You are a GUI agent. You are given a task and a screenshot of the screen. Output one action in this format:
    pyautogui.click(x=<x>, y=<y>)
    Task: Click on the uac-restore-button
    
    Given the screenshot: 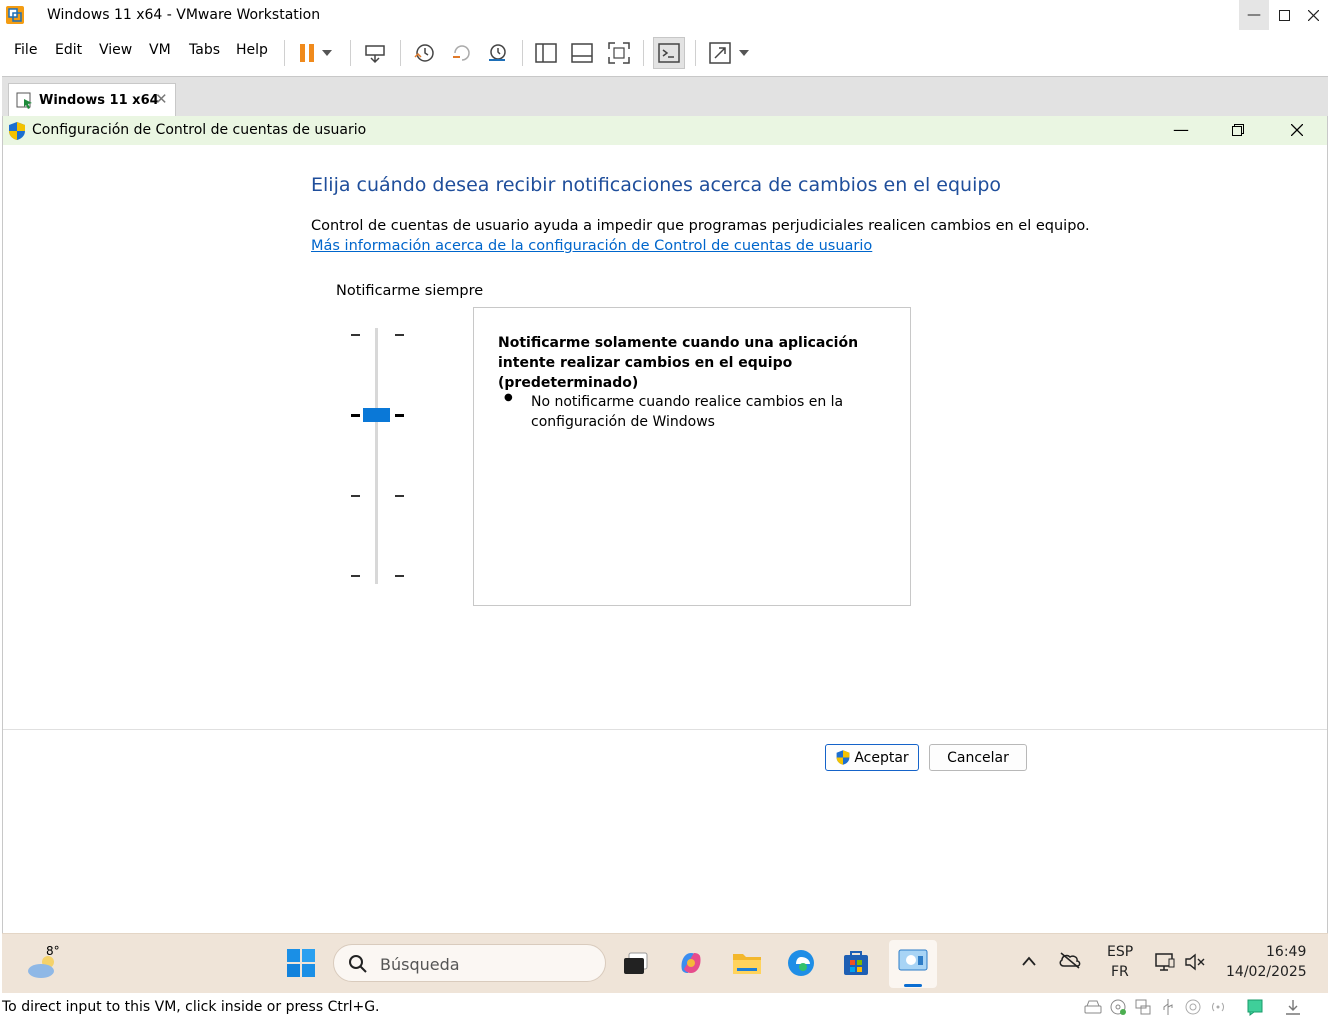 What is the action you would take?
    pyautogui.click(x=1238, y=130)
    